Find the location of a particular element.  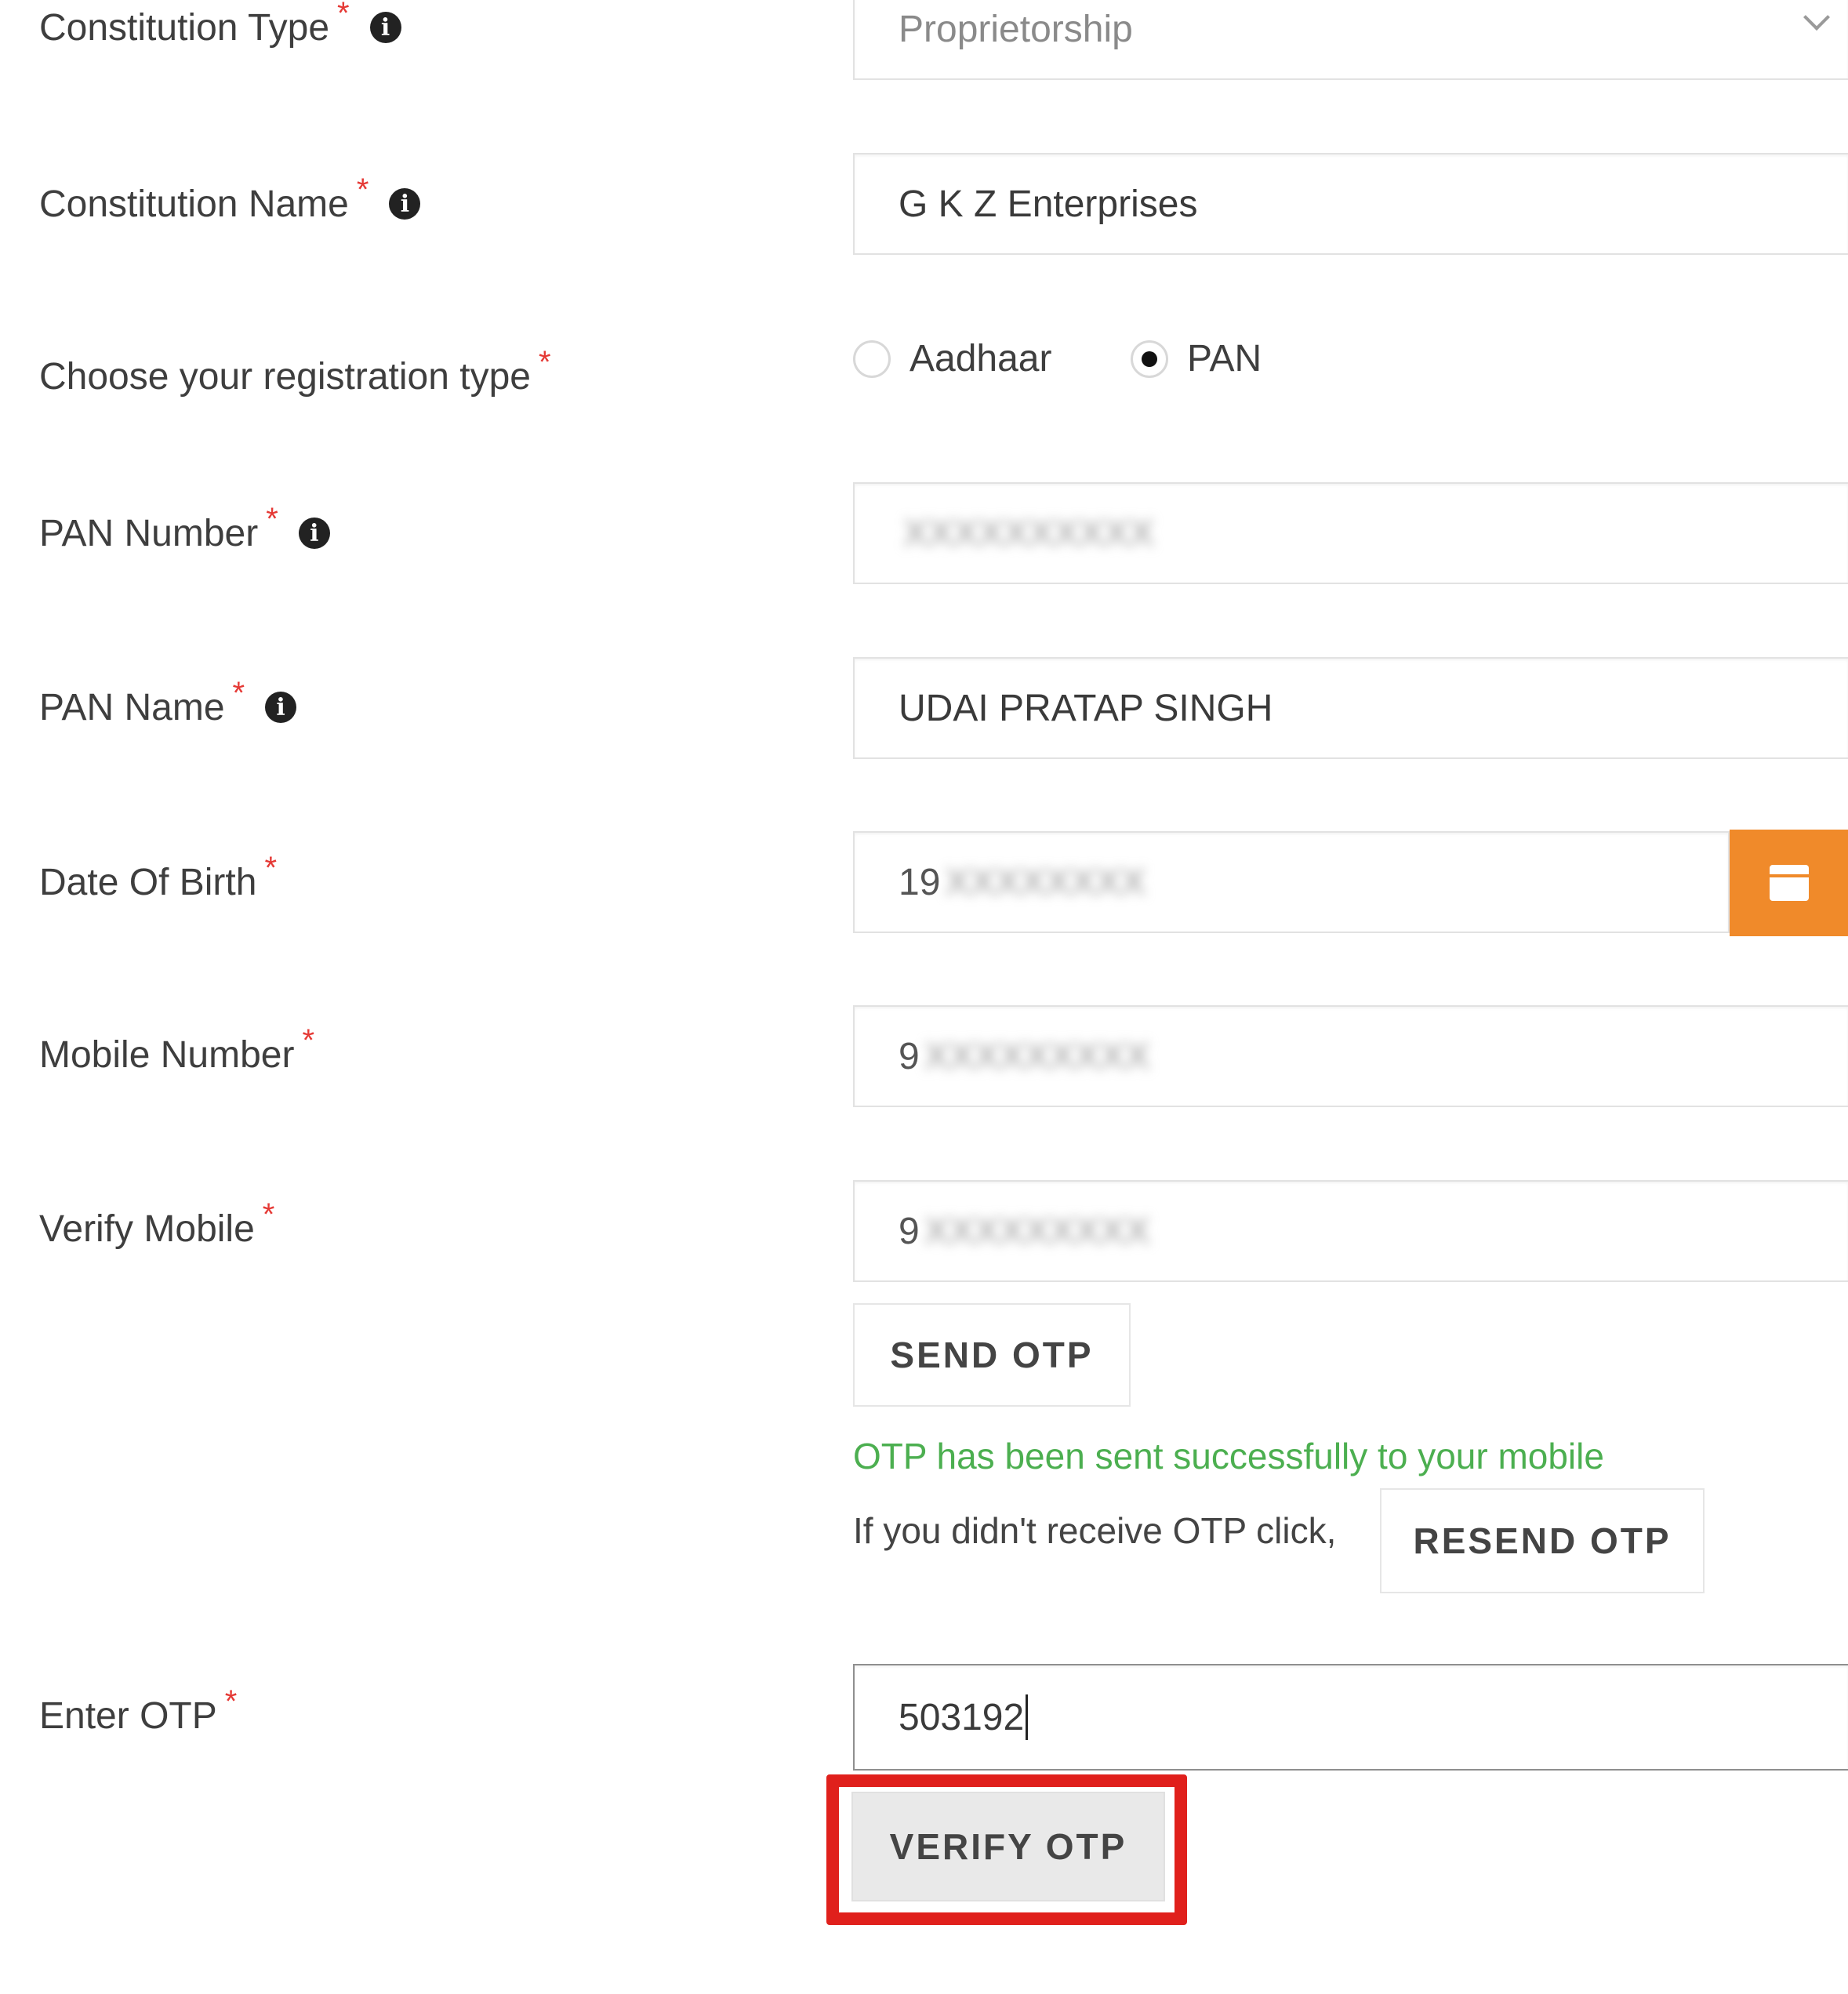

calendar-icon is located at coordinates (1789, 883).